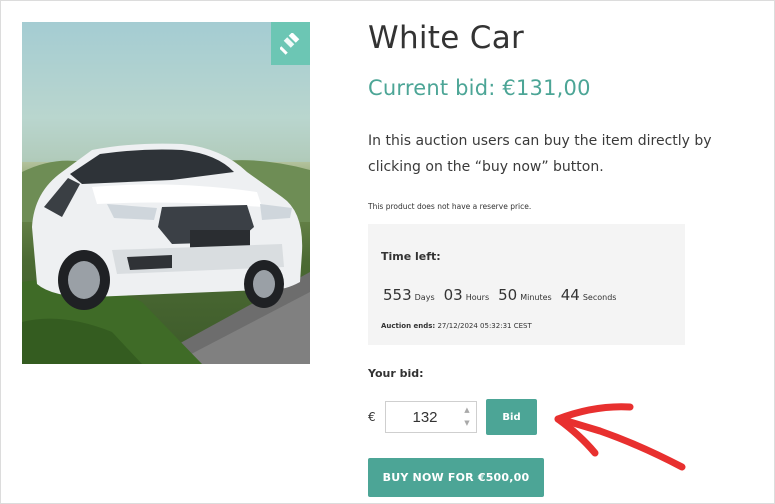  I want to click on countdown-hours-unit: Hours, so click(477, 297).